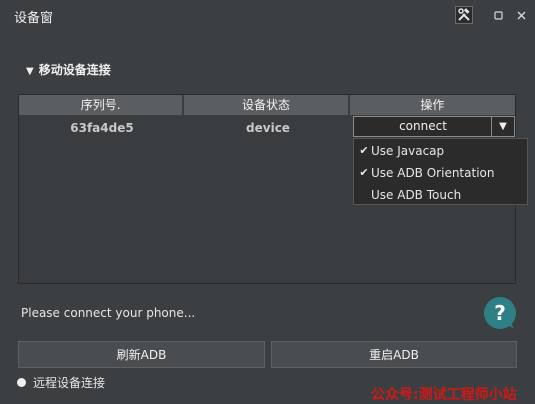 The width and height of the screenshot is (535, 404). I want to click on menu-item-label: Use ADB Orientation, so click(433, 173).